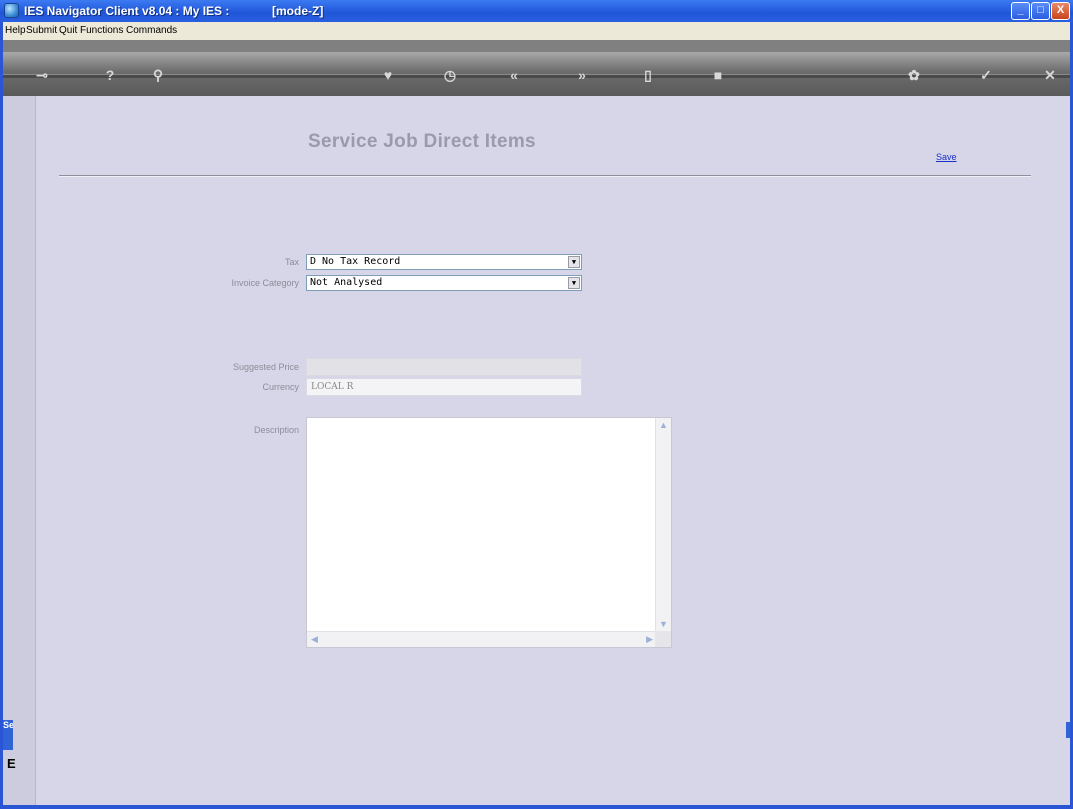  I want to click on window-title: IES Navigator Client v8.04 : My IES :, so click(127, 11).